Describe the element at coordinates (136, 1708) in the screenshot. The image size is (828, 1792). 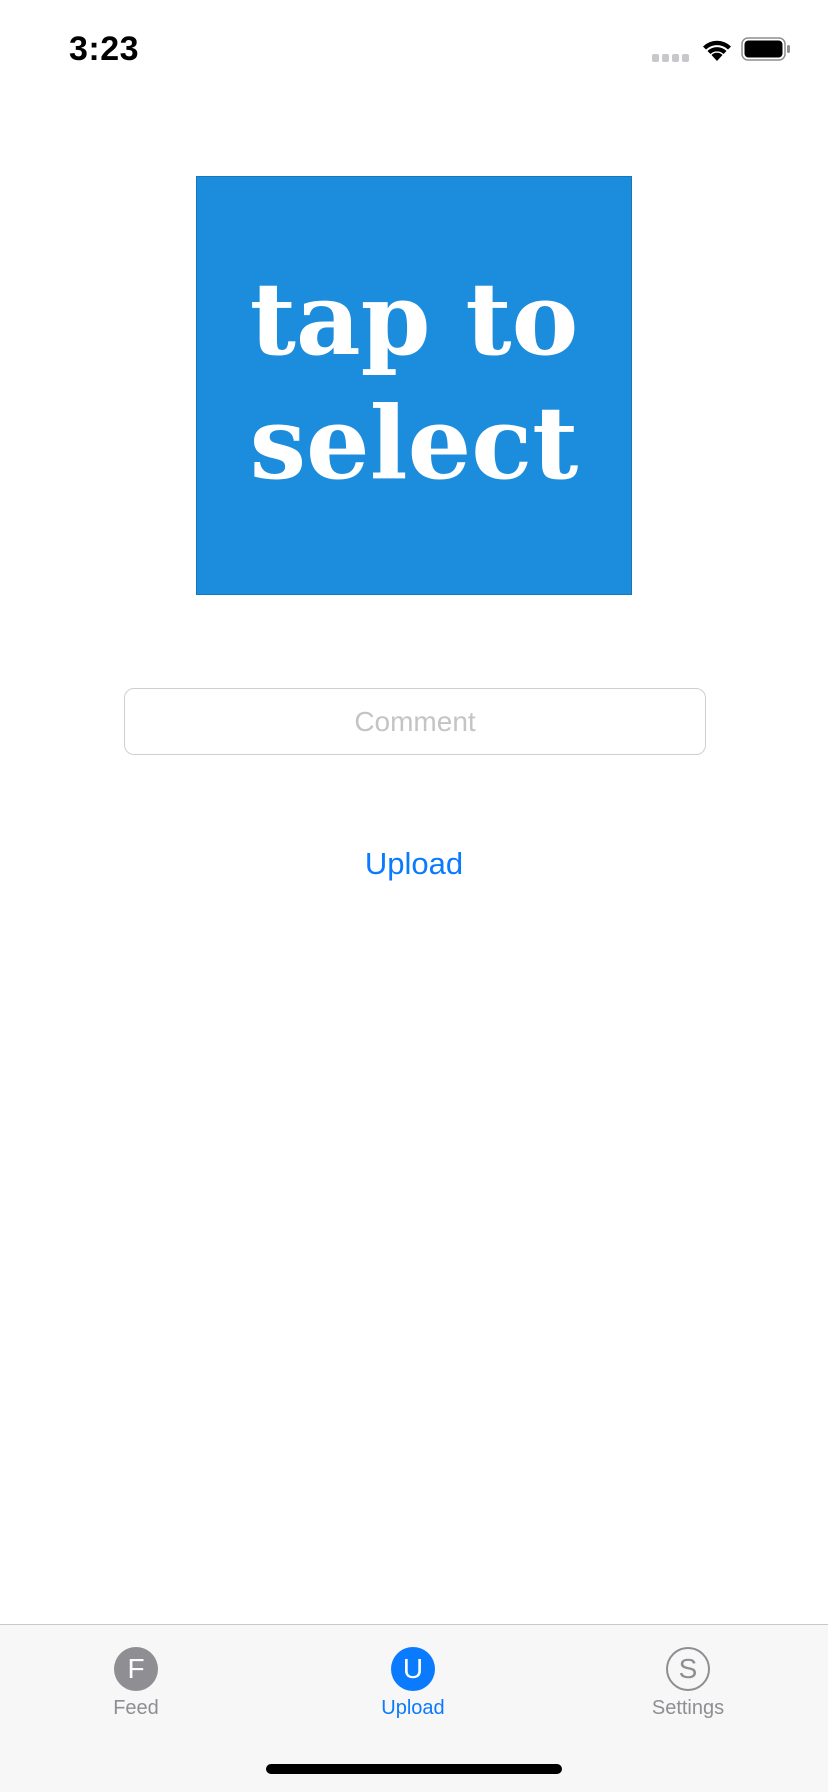
I see `tab-feed-label: Feed` at that location.